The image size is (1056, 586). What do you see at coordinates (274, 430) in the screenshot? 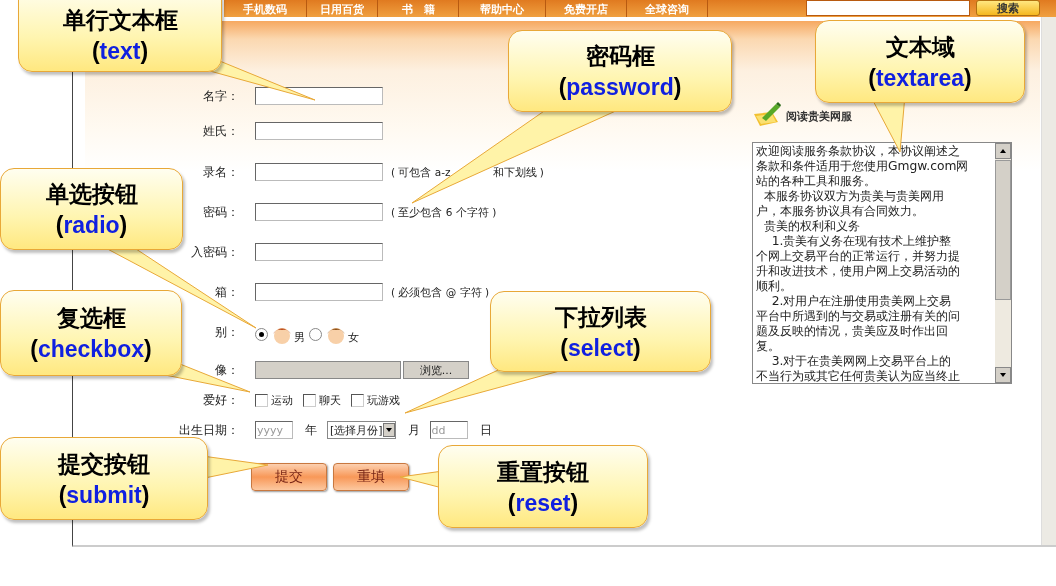
I see `year-field: yyyy` at bounding box center [274, 430].